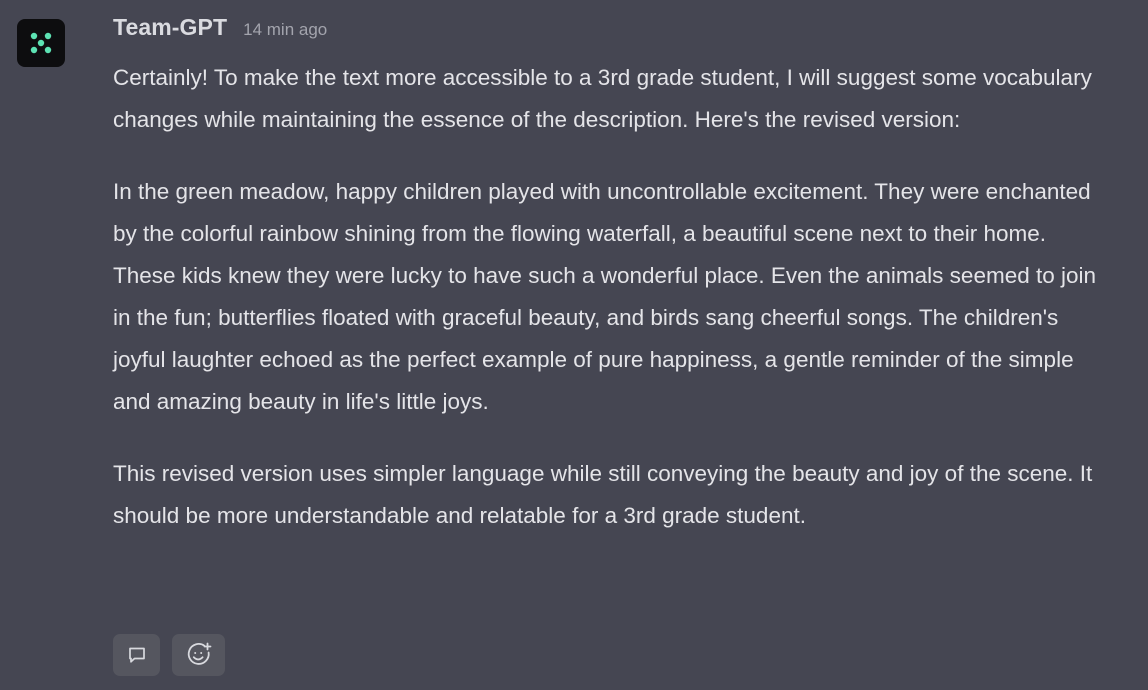  What do you see at coordinates (169, 655) in the screenshot?
I see `message-actions` at bounding box center [169, 655].